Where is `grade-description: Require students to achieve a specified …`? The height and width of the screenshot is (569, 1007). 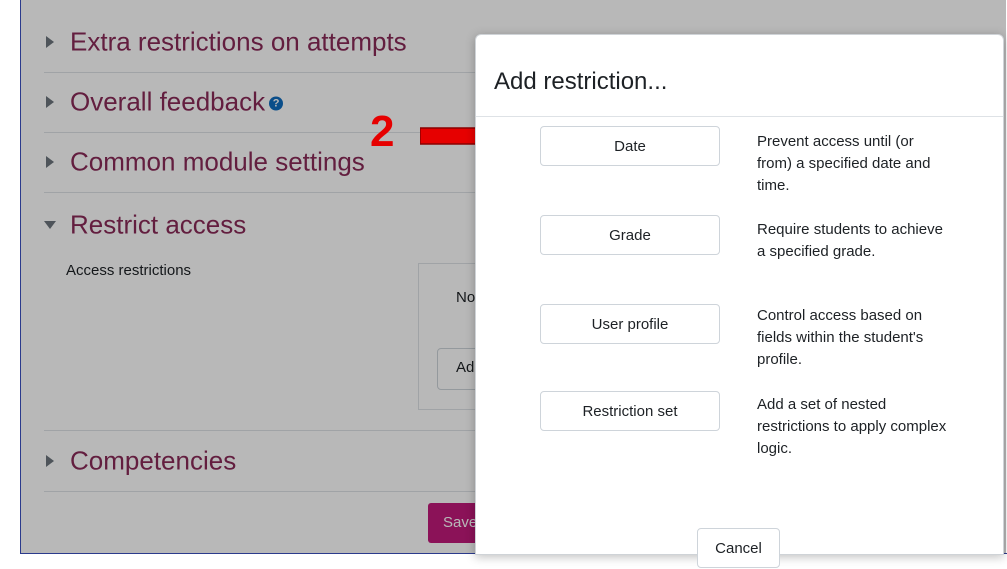
grade-description: Require students to achieve a specified … is located at coordinates (850, 240).